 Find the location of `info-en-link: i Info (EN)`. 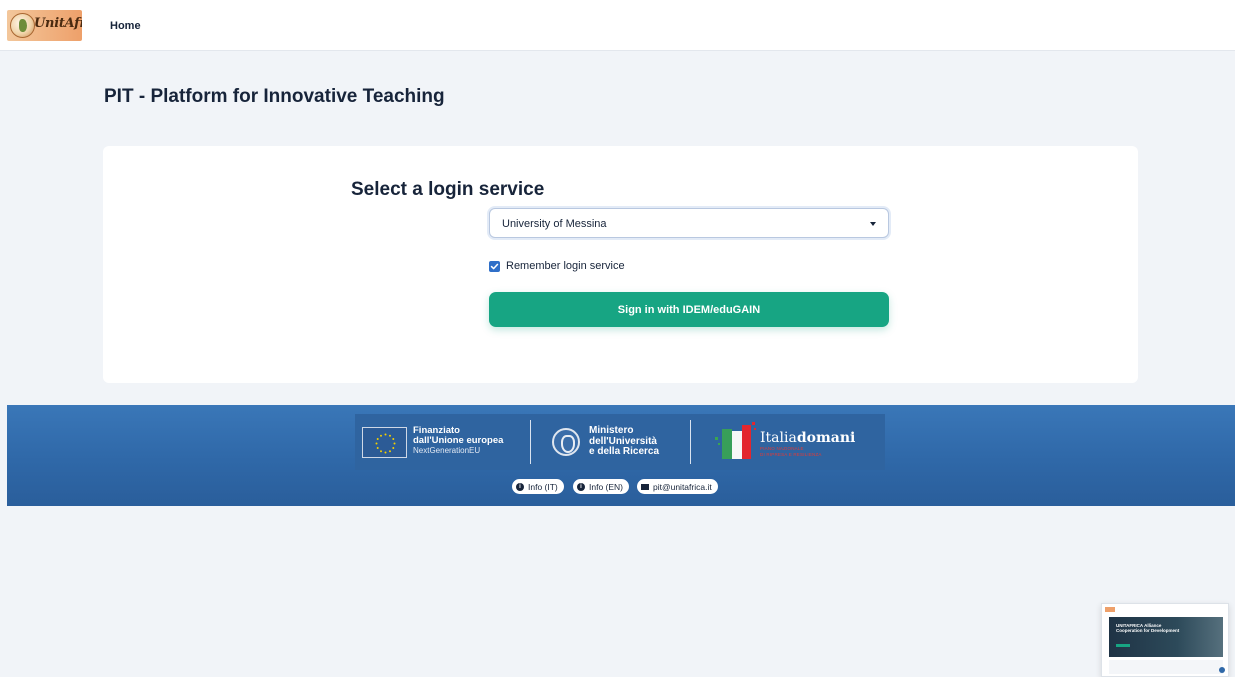

info-en-link: i Info (EN) is located at coordinates (601, 486).